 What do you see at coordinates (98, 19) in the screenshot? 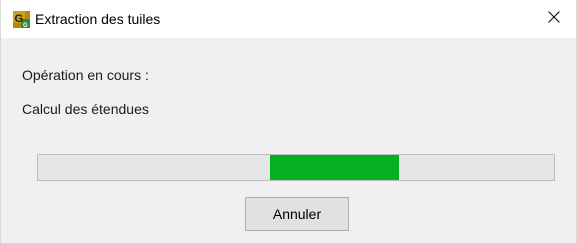
I see `window-title: Extraction des tuiles` at bounding box center [98, 19].